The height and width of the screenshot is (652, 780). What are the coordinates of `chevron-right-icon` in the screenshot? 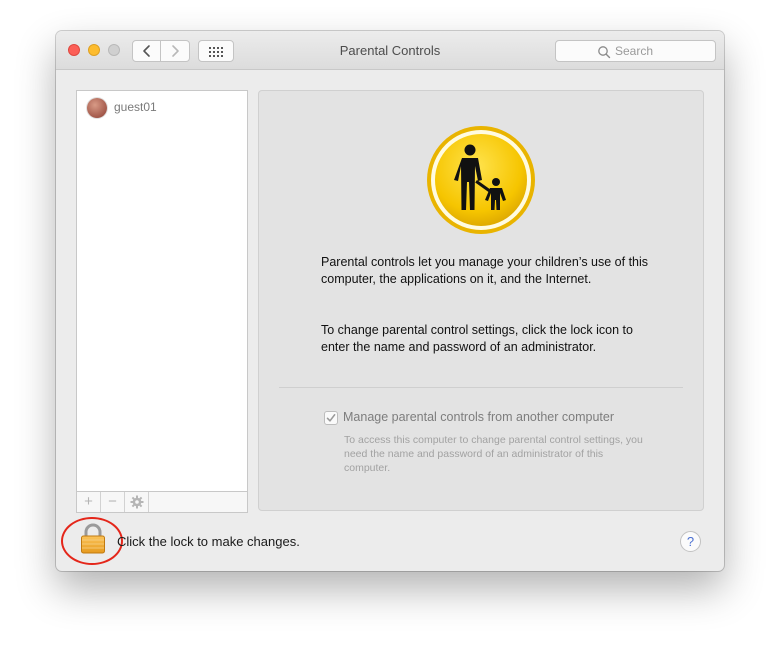 It's located at (175, 51).